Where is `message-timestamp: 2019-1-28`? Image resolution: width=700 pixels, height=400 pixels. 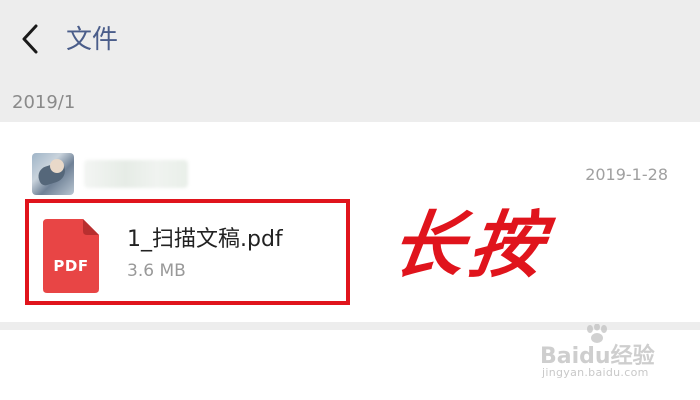
message-timestamp: 2019-1-28 is located at coordinates (626, 174).